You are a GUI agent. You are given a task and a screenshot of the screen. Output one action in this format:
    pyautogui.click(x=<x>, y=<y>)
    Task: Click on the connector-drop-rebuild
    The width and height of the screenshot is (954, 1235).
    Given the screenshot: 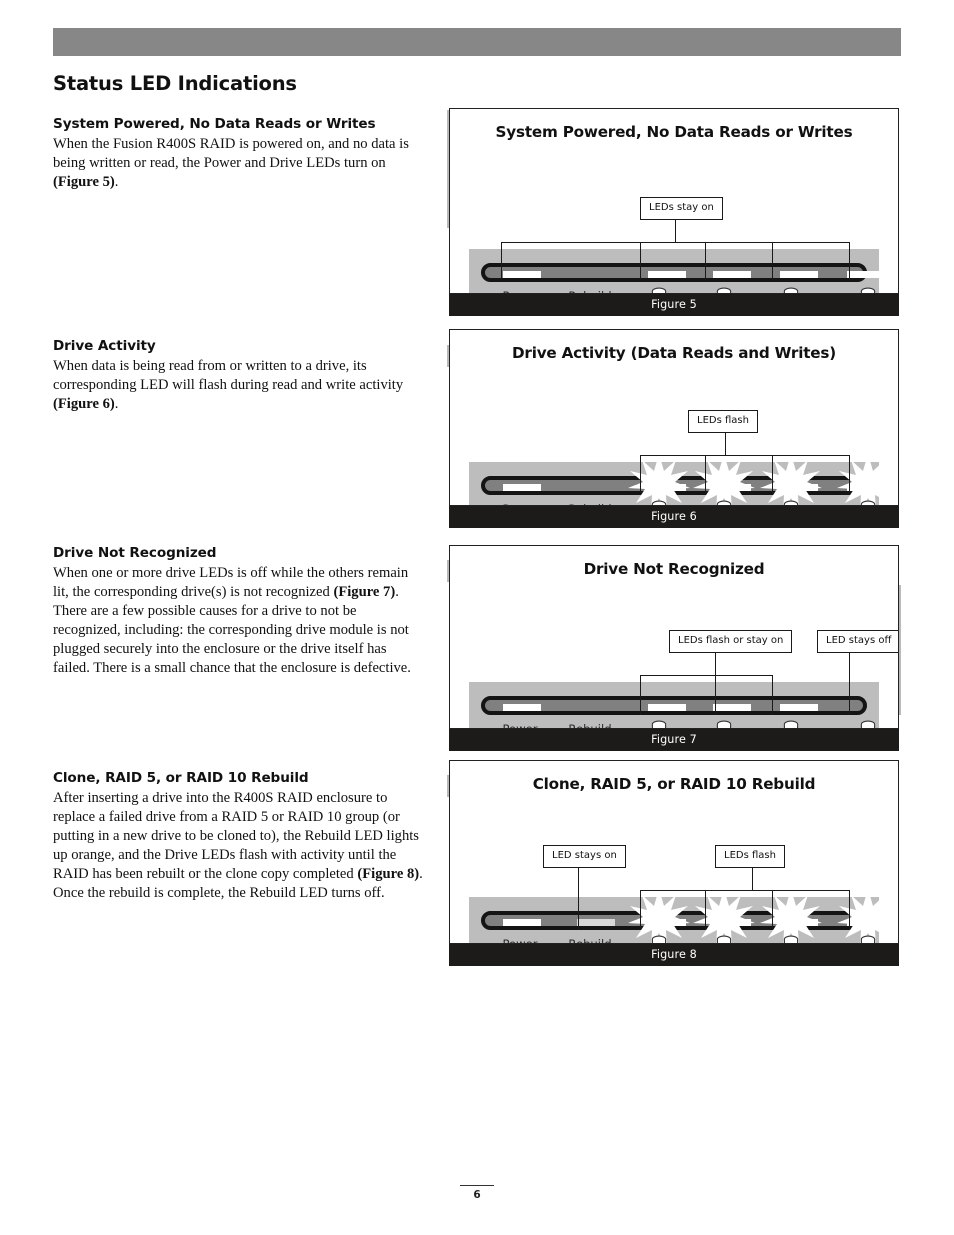 What is the action you would take?
    pyautogui.click(x=579, y=898)
    